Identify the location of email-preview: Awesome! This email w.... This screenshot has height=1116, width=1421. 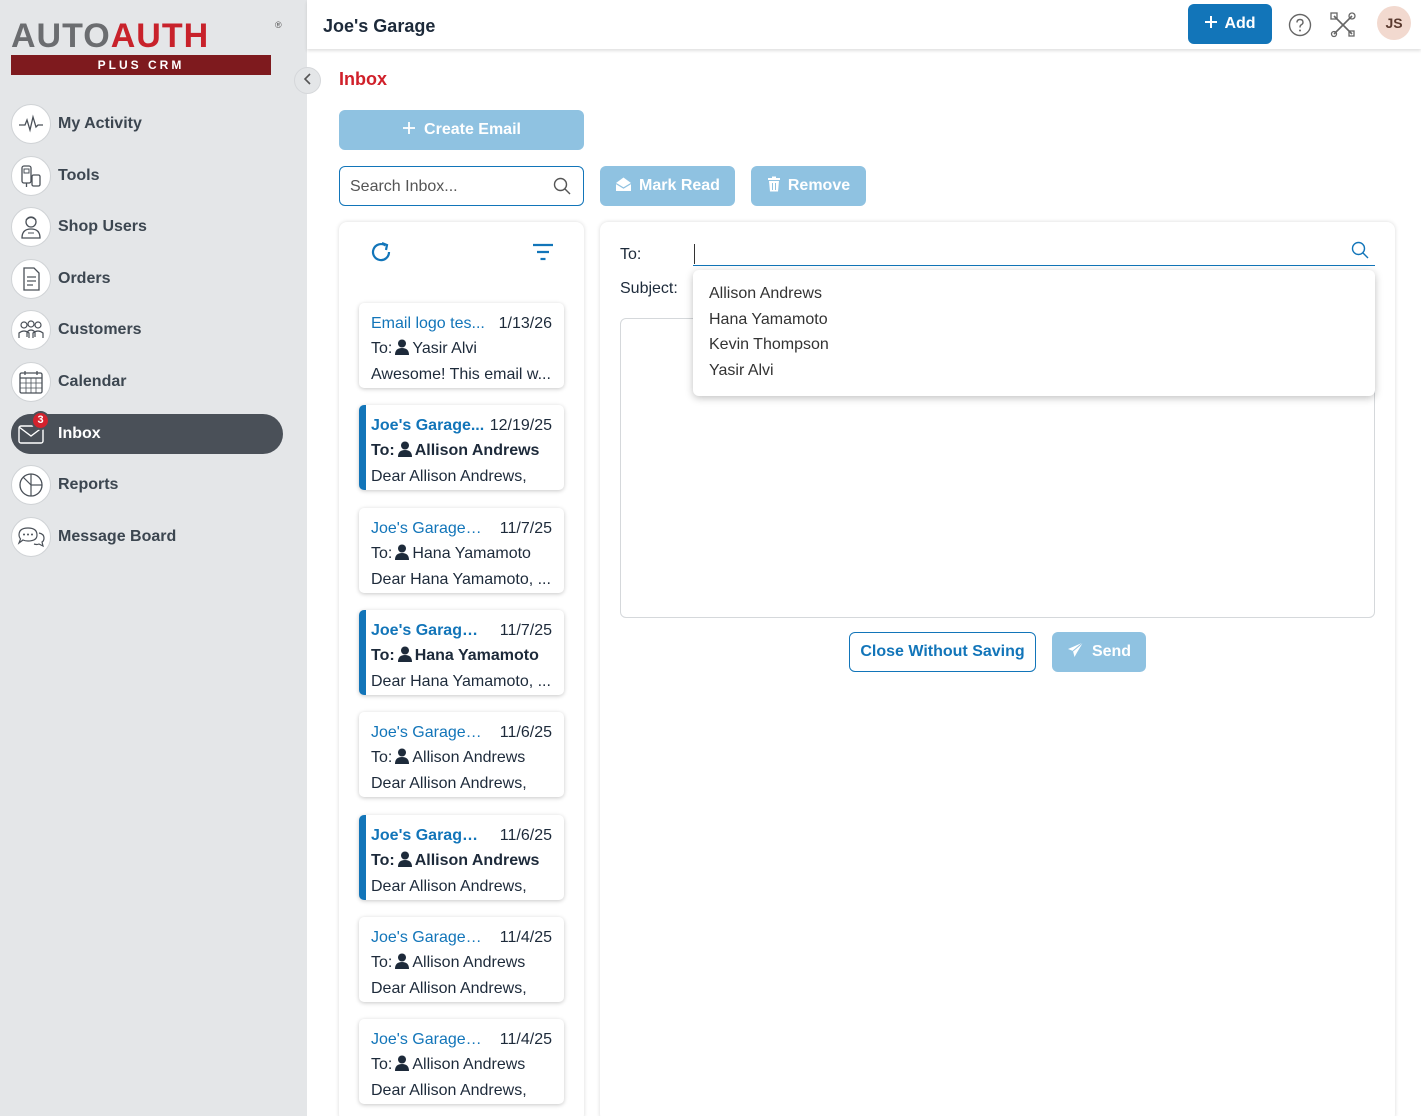
(461, 374).